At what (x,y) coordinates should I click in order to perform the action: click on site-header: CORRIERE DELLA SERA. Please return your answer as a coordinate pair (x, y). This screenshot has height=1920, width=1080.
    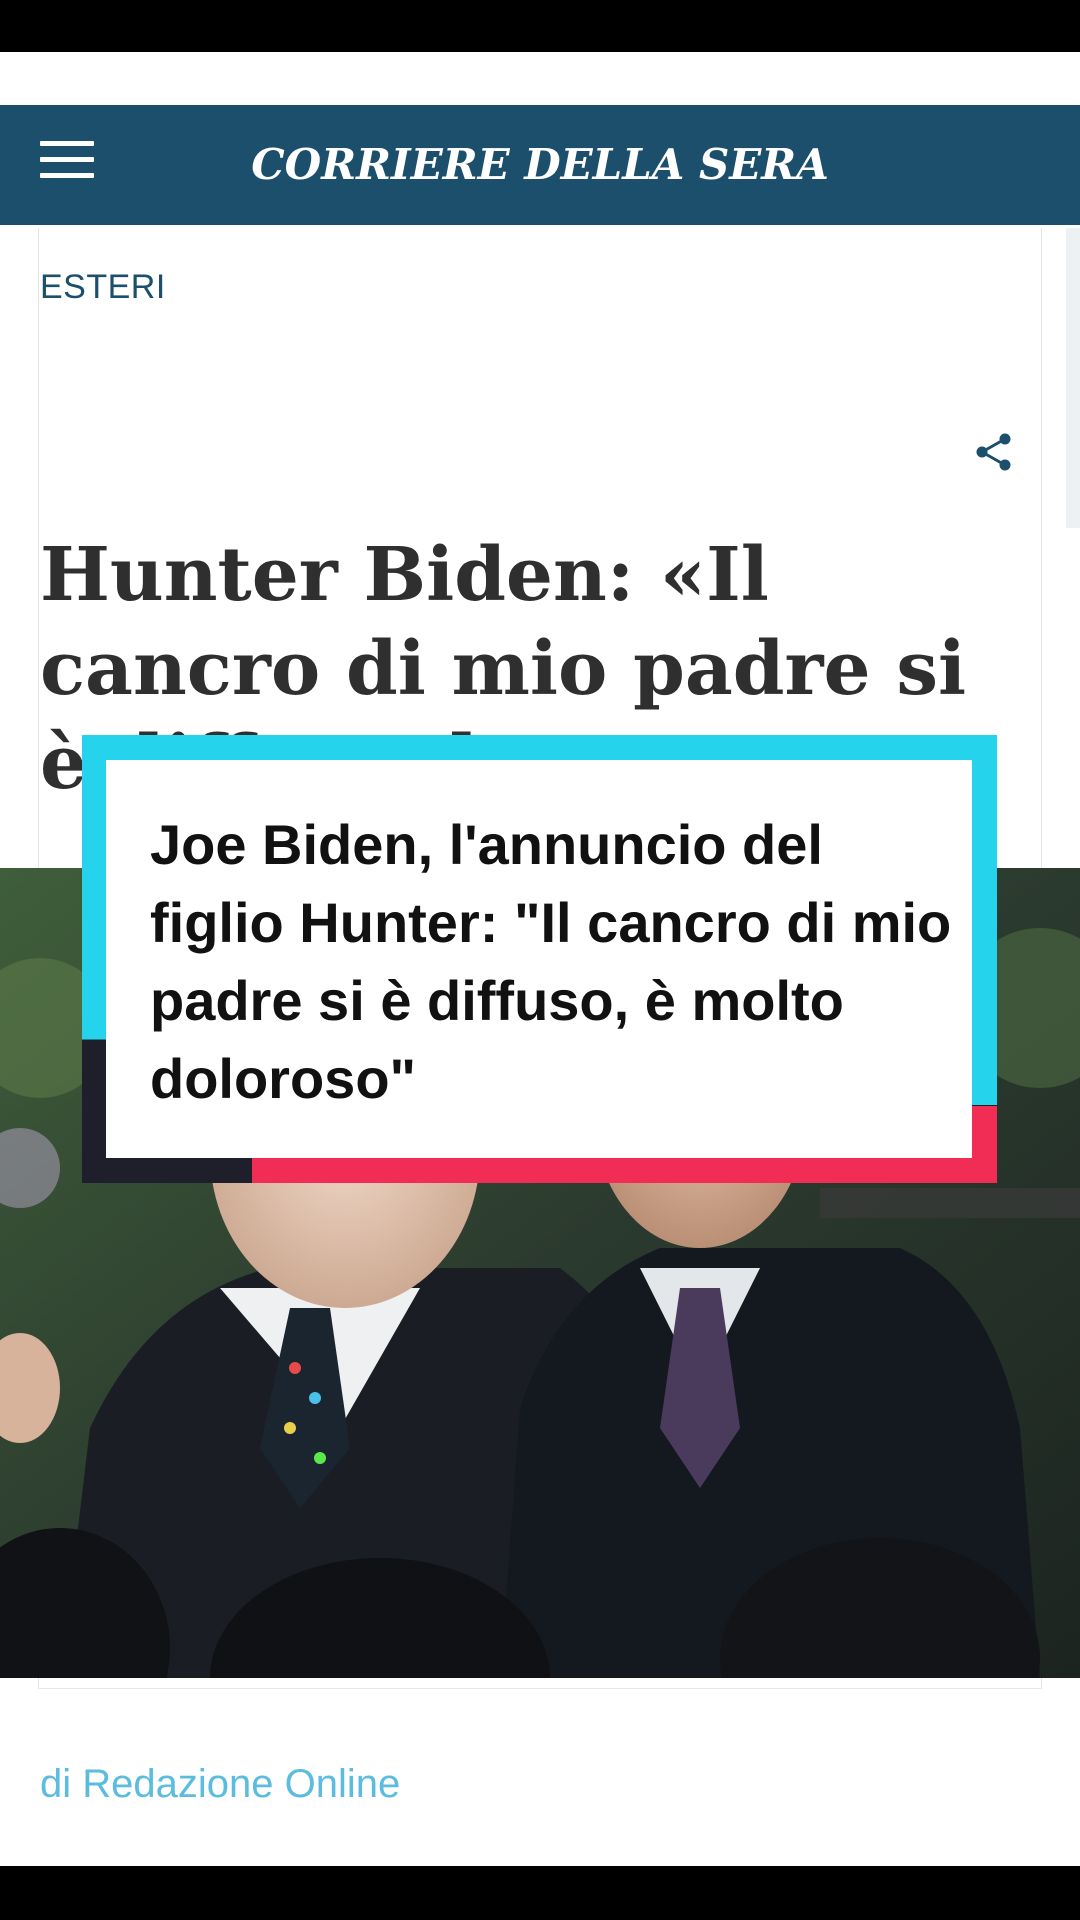
    Looking at the image, I should click on (540, 165).